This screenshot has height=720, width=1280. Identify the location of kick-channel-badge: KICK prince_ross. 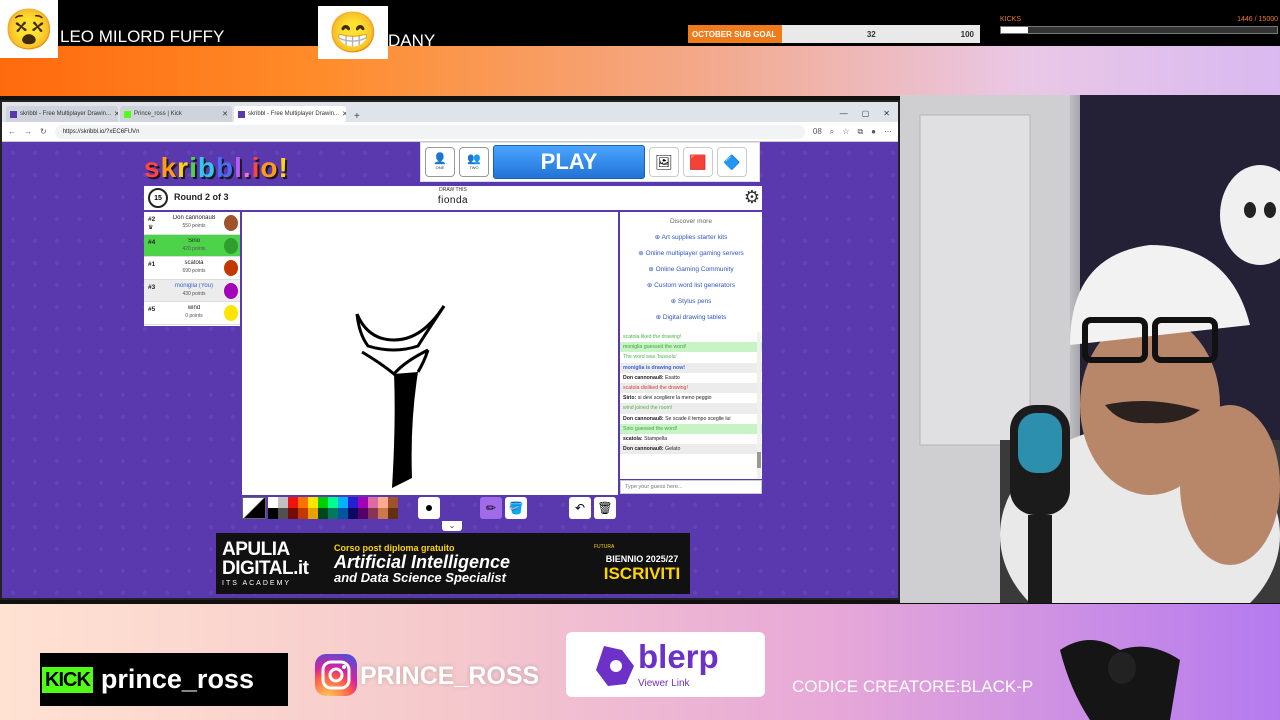
(164, 679).